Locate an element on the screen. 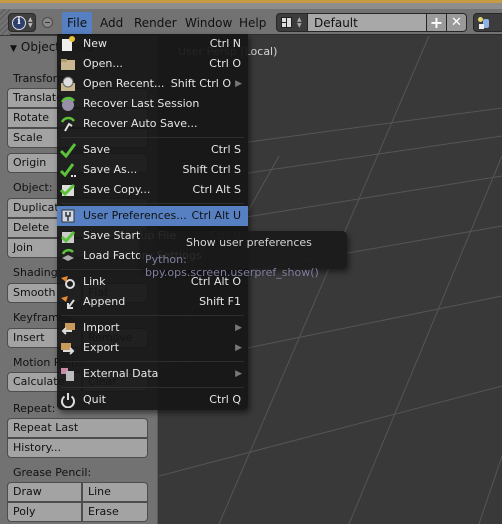 Image resolution: width=502 pixels, height=524 pixels. remove-layout-button: ✕ is located at coordinates (457, 22).